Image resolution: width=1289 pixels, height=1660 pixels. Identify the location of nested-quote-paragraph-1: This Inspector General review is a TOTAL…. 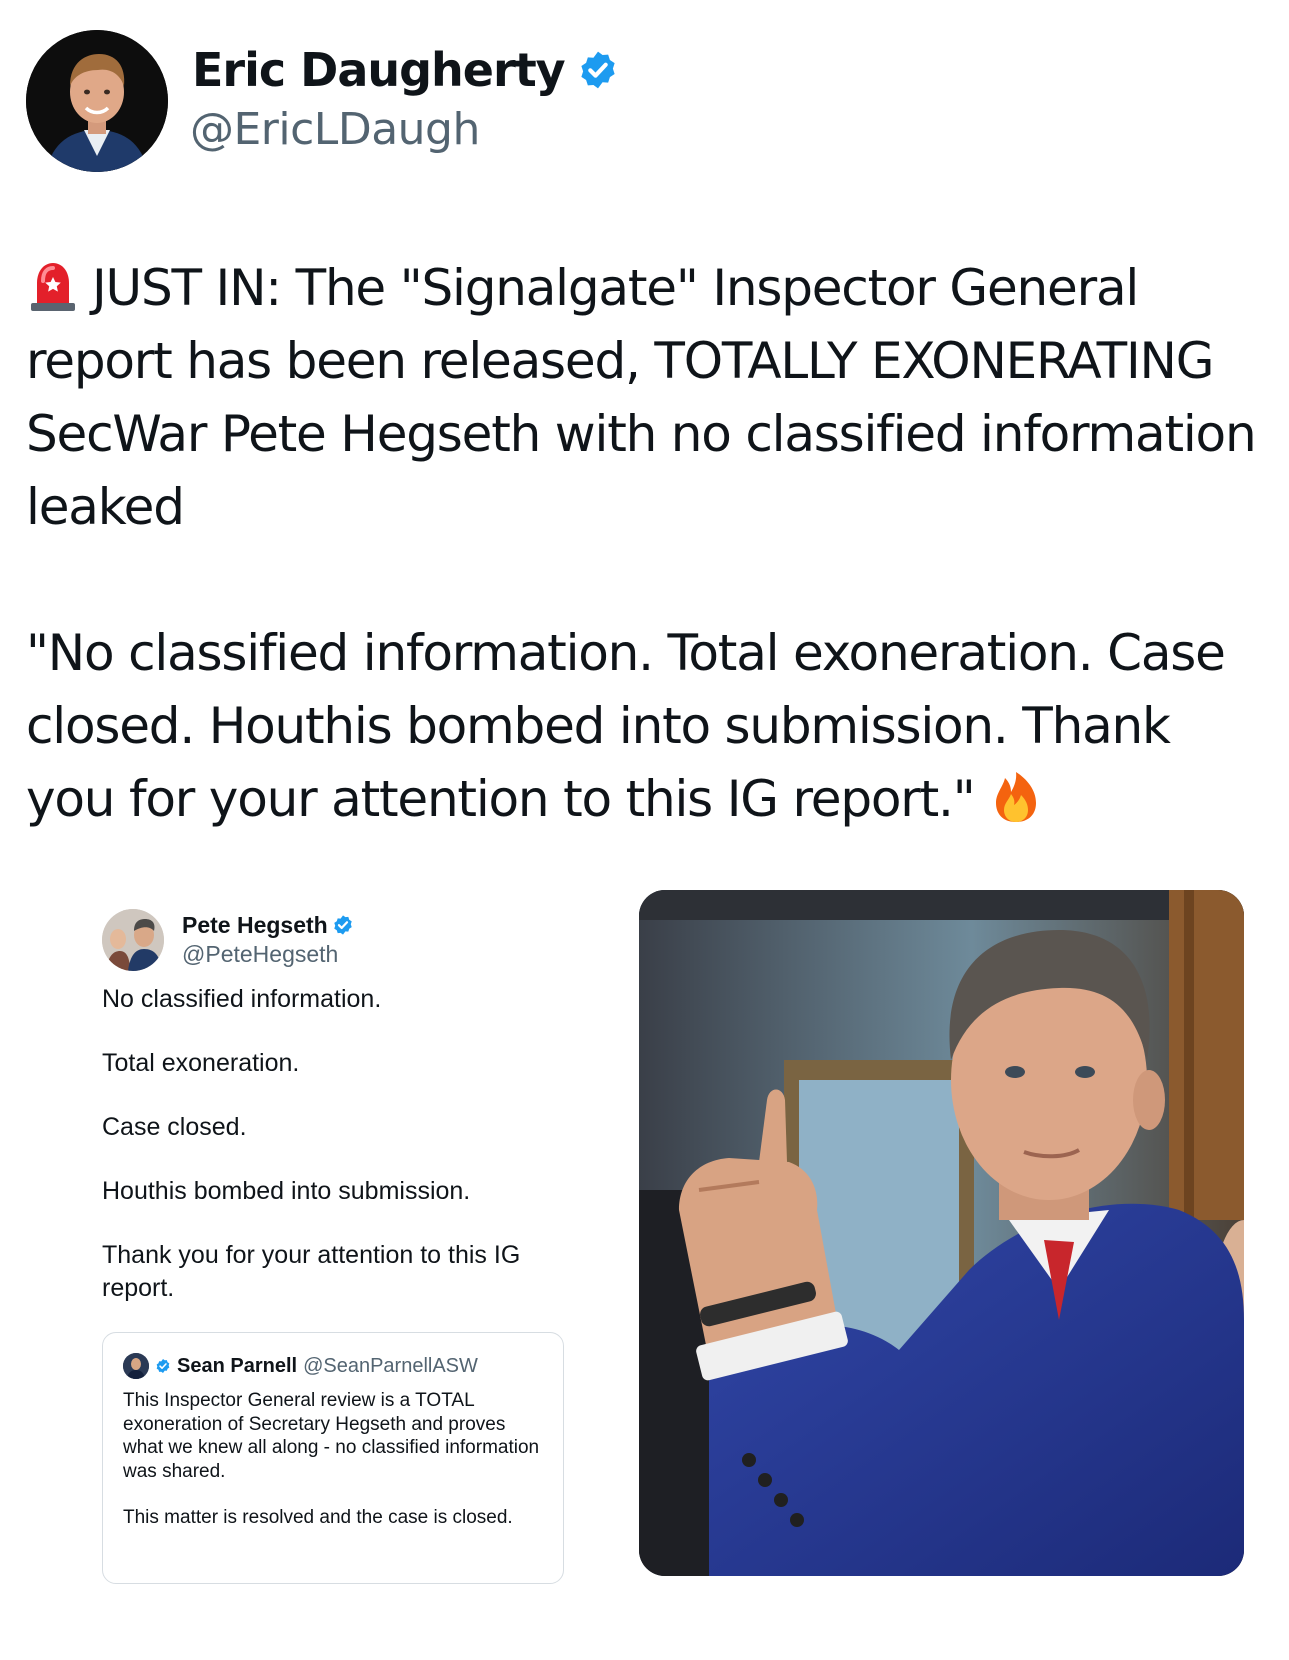
(331, 1436).